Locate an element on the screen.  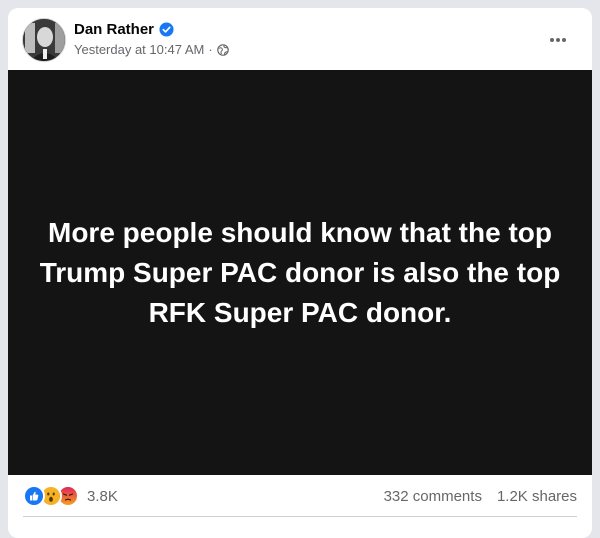
engagement-counts: 332 comments 1.2K shares is located at coordinates (480, 496).